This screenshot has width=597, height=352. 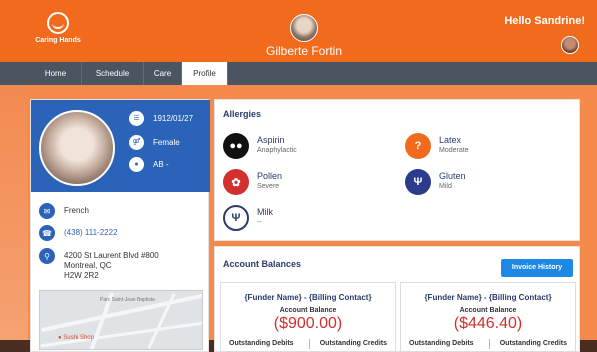 I want to click on allergy-severity: --, so click(x=259, y=222).